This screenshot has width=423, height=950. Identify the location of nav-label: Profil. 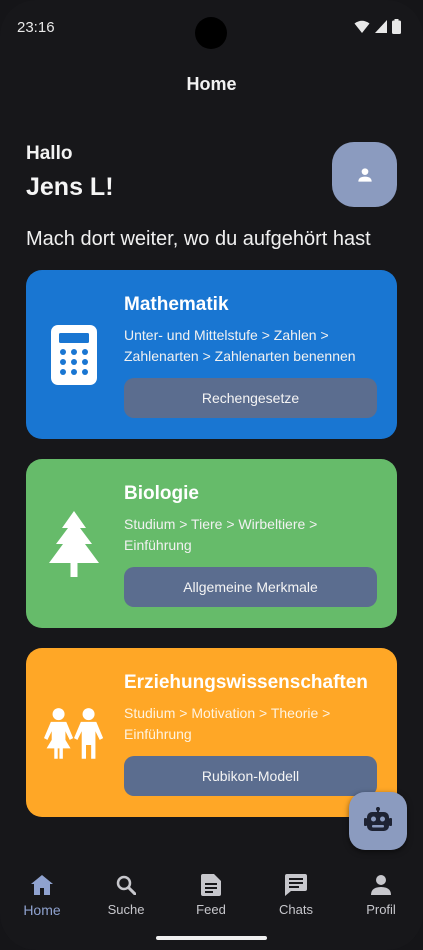
(381, 909).